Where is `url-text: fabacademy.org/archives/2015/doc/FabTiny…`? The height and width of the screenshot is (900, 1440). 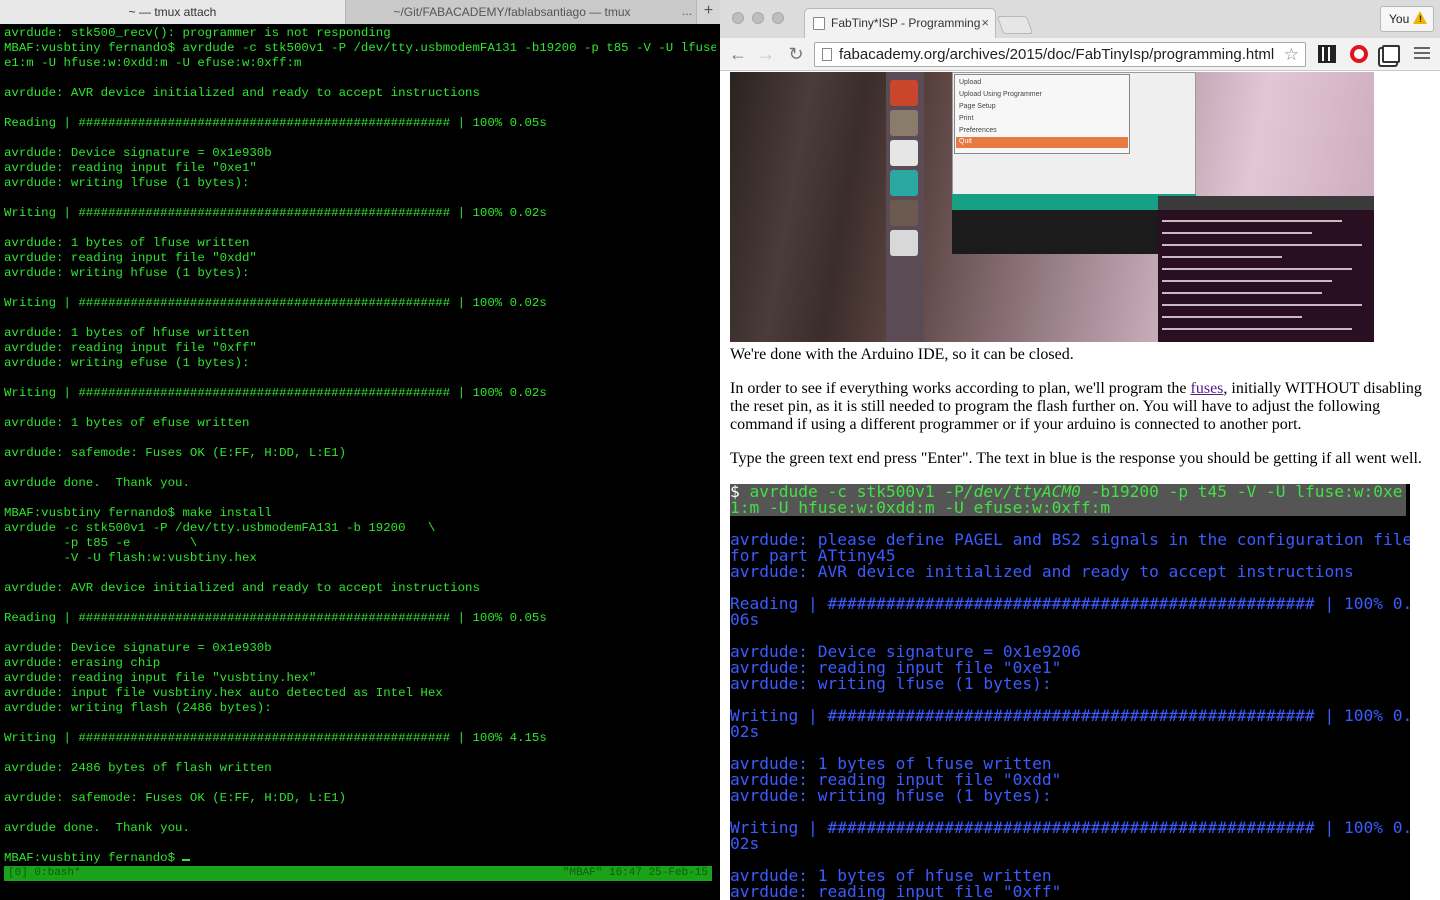
url-text: fabacademy.org/archives/2015/doc/FabTiny… is located at coordinates (1057, 54).